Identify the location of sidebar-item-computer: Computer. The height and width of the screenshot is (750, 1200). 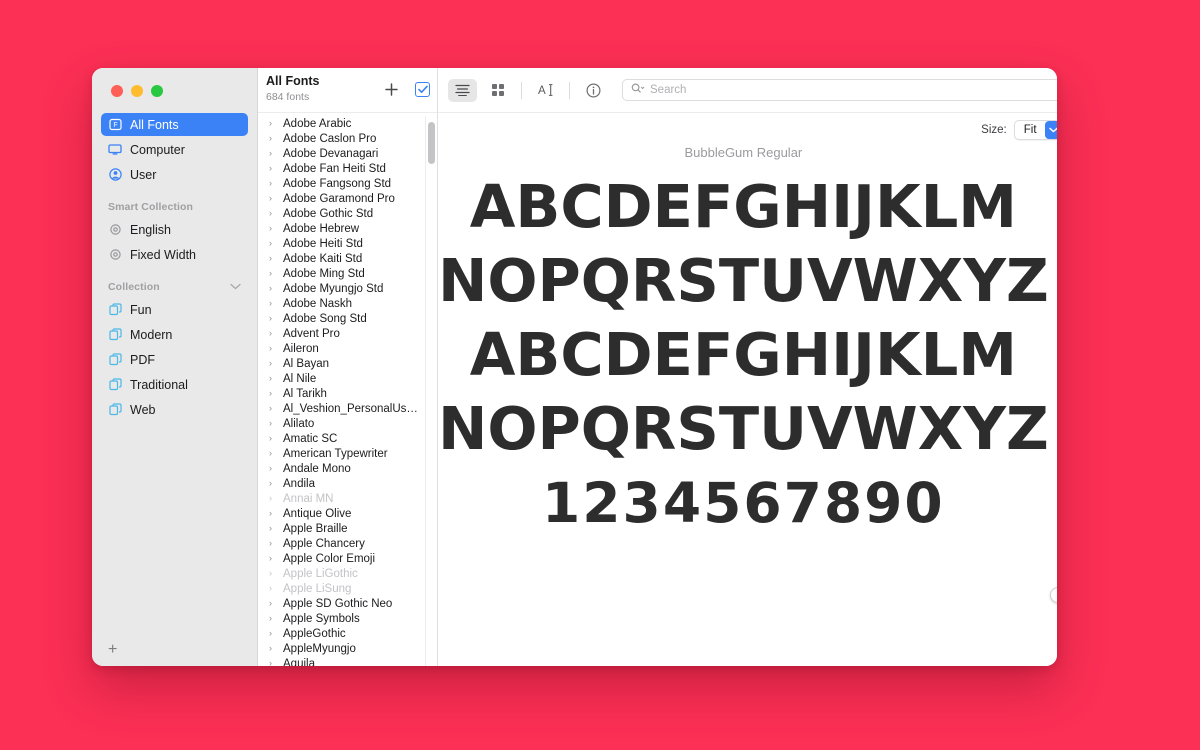
(174, 149).